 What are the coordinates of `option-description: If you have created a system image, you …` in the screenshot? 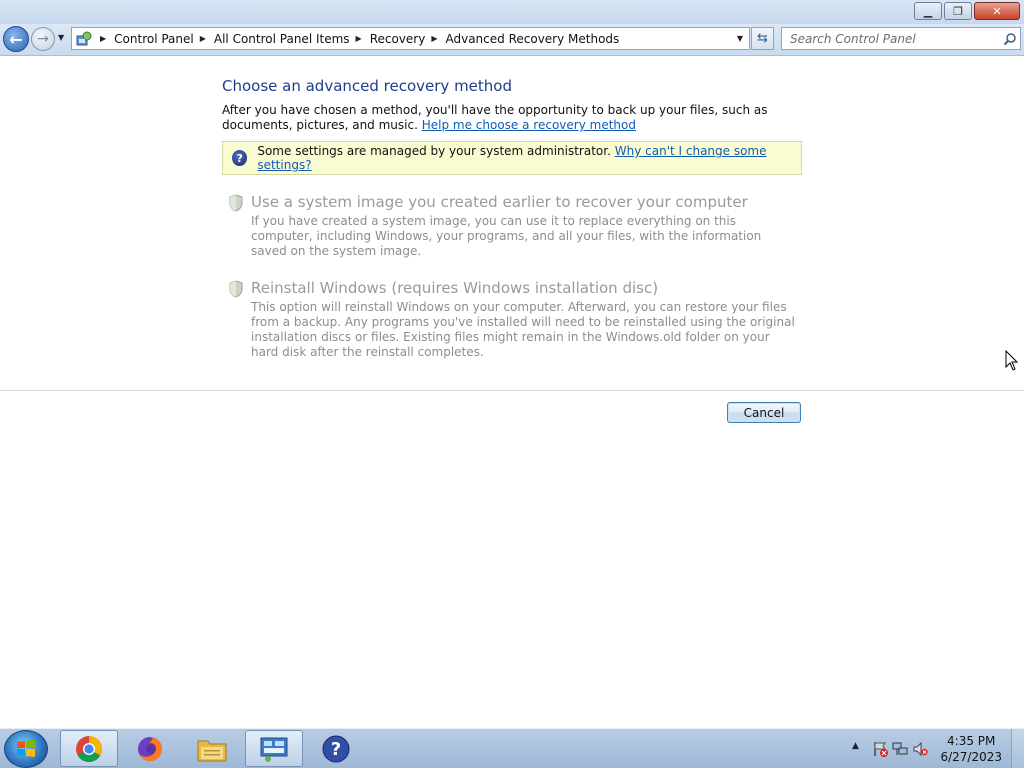 It's located at (506, 236).